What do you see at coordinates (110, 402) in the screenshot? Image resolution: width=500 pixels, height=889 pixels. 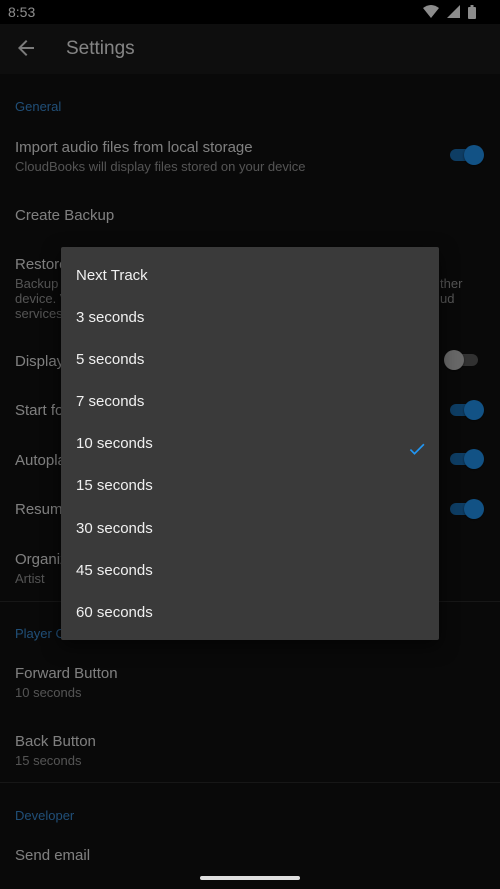 I see `menu-item-label: 7 seconds` at bounding box center [110, 402].